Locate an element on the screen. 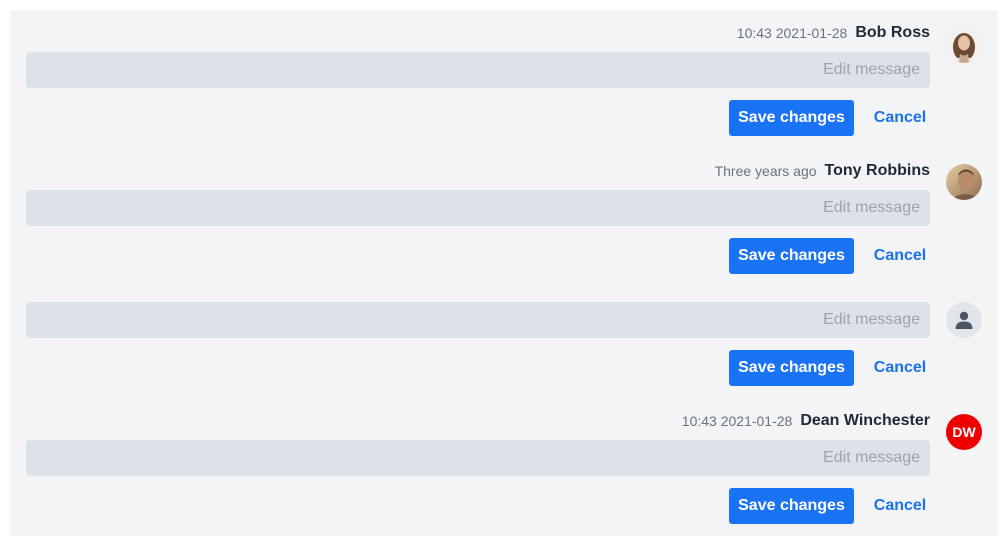 The image size is (1008, 546). message-timestamp: Three years ago is located at coordinates (765, 171).